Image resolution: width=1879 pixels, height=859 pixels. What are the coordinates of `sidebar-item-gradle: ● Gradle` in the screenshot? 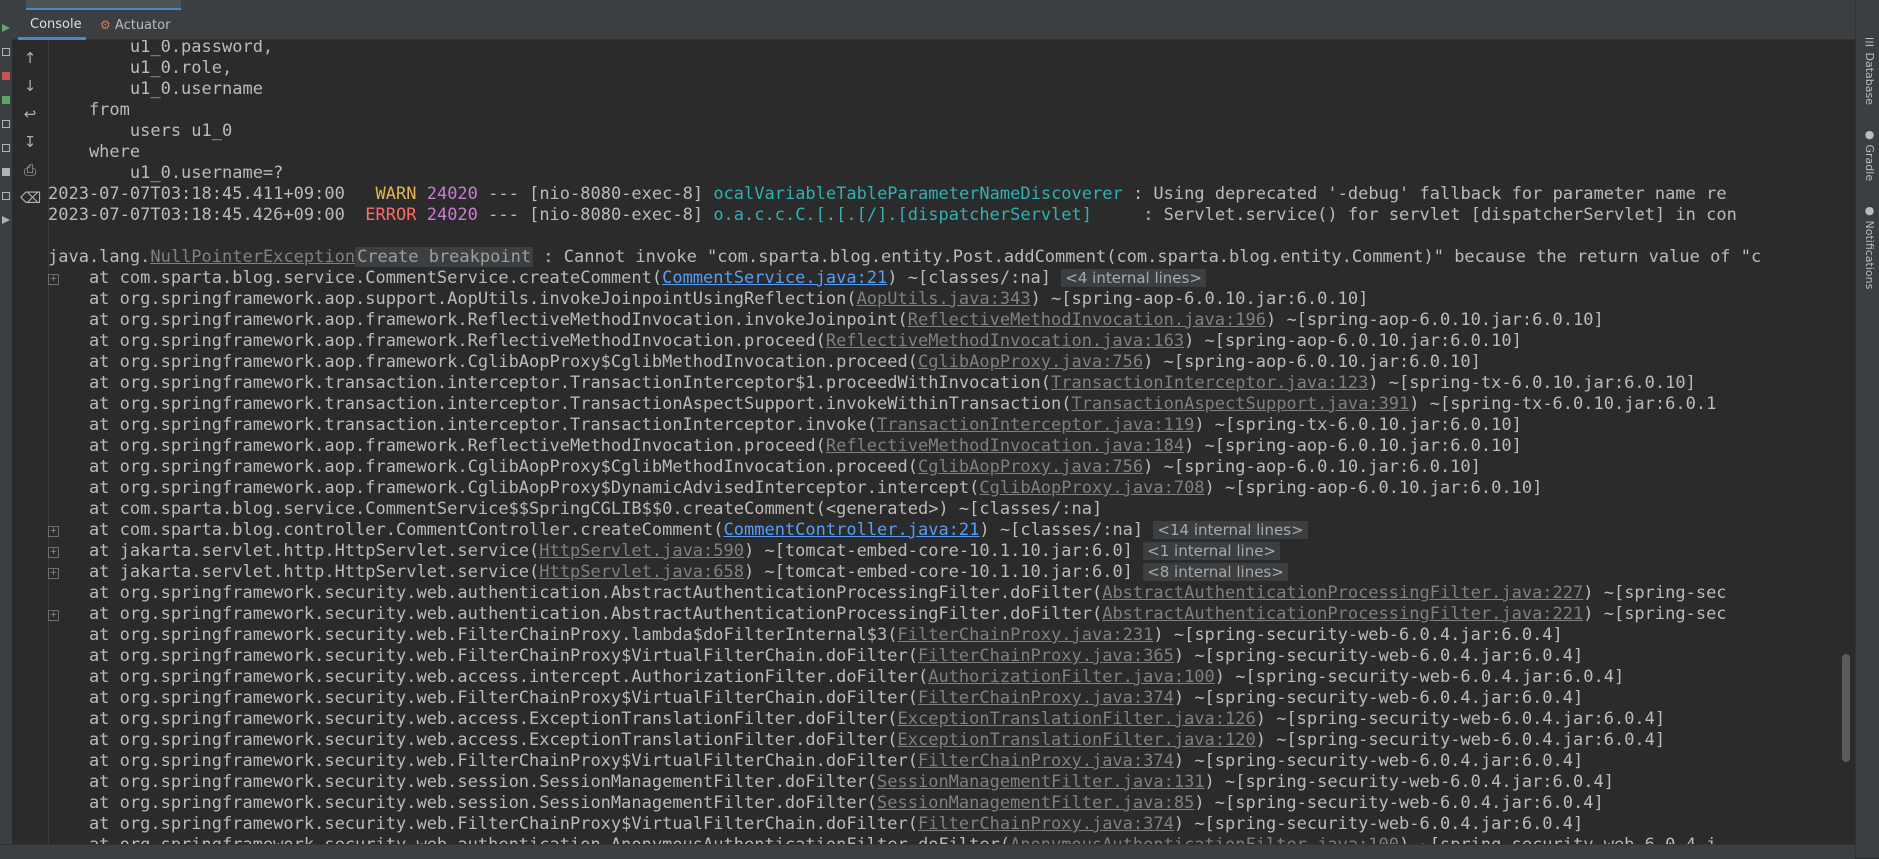 It's located at (1868, 154).